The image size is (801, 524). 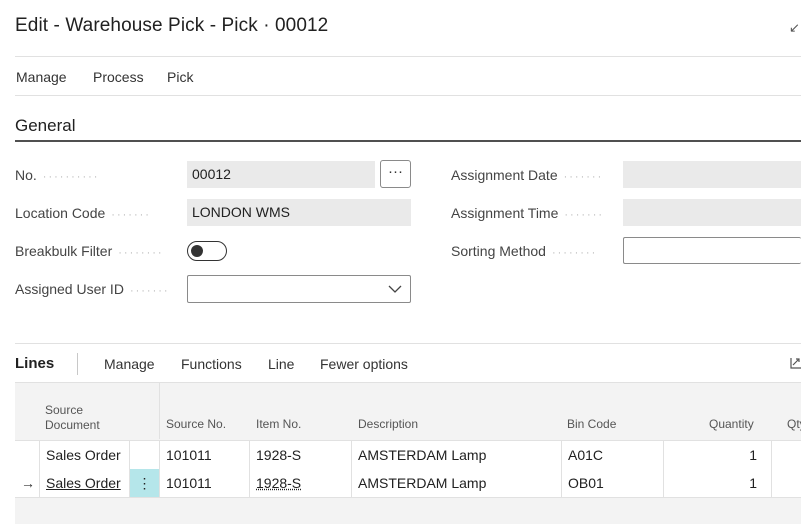 What do you see at coordinates (211, 364) in the screenshot?
I see `lines-action-functions: Functions` at bounding box center [211, 364].